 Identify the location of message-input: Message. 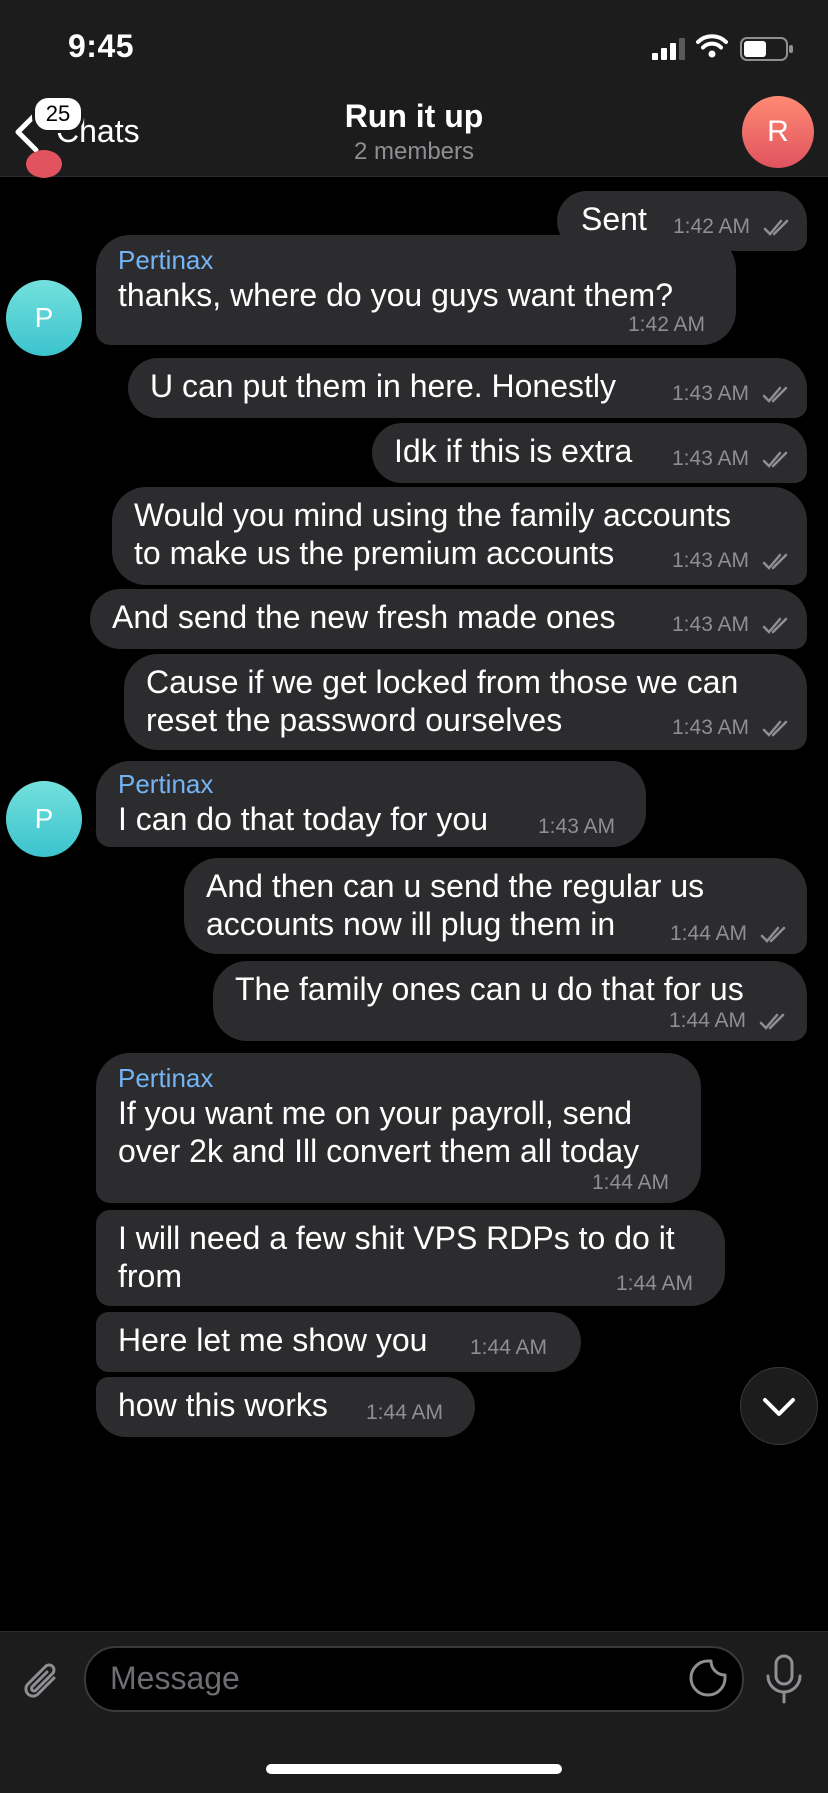
(414, 1679).